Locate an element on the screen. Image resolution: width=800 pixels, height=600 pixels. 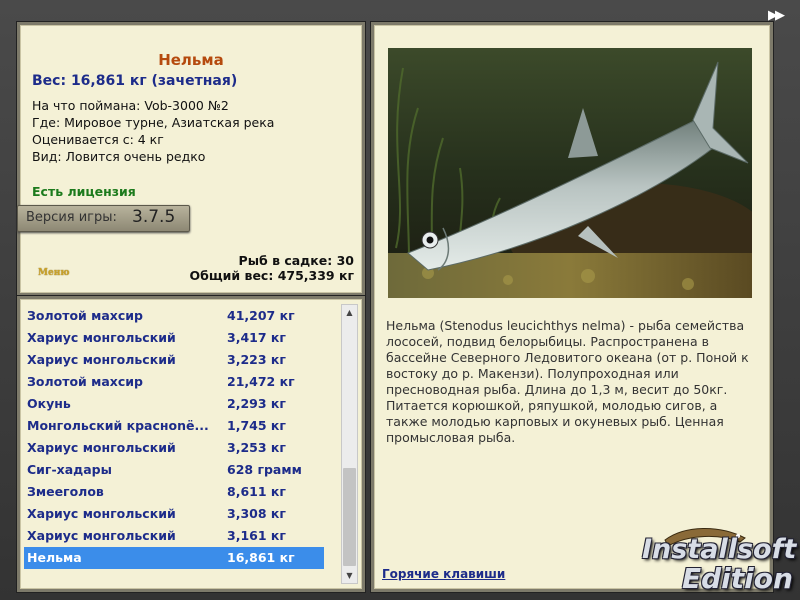
list-item-weight: 16,861 кг is located at coordinates (261, 557).